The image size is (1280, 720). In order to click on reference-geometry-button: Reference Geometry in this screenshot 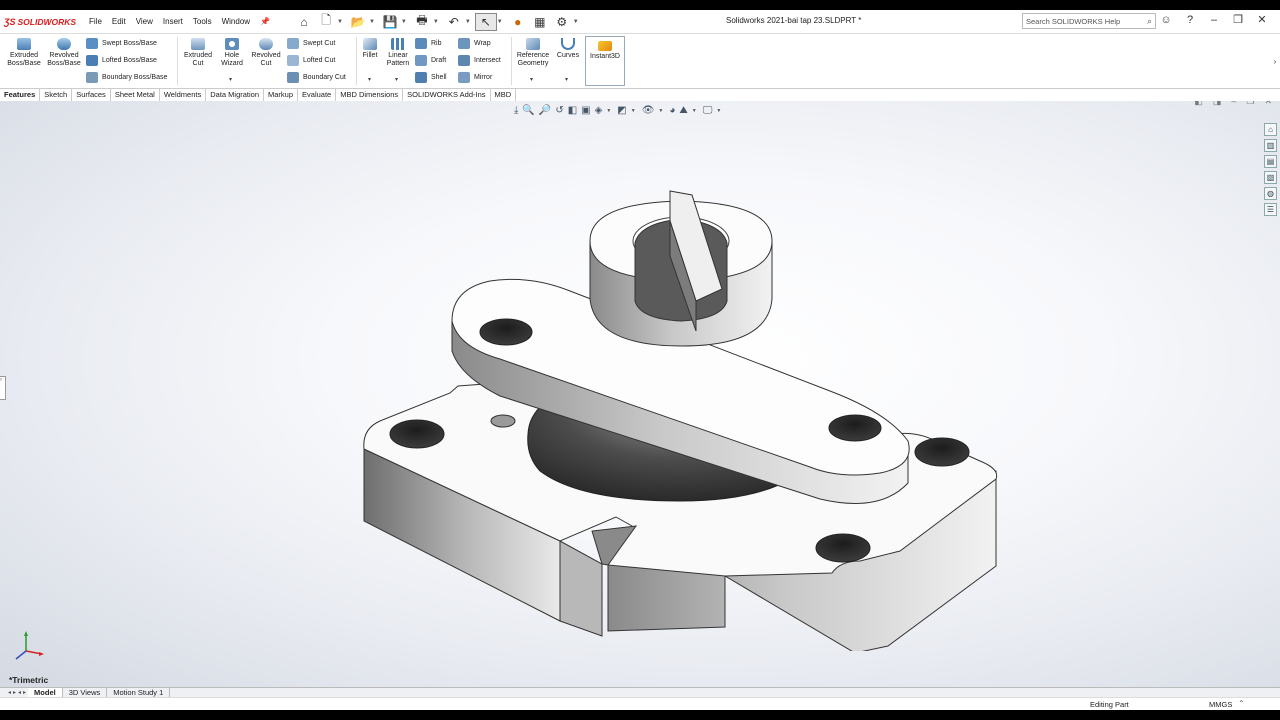, I will do `click(533, 53)`.